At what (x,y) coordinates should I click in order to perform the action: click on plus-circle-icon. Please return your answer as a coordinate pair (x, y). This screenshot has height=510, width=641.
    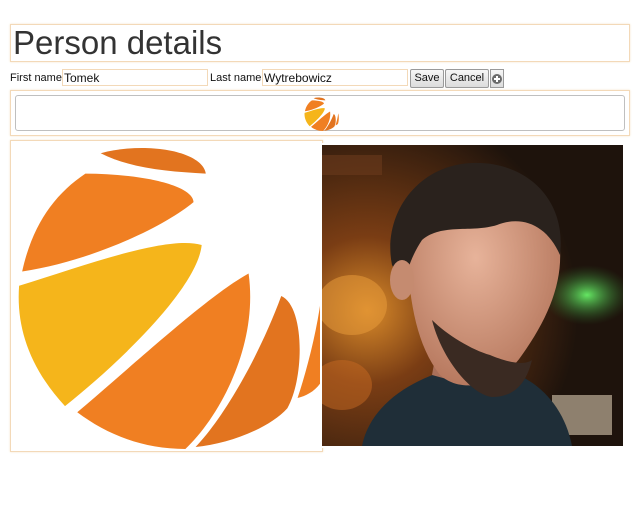
    Looking at the image, I should click on (497, 79).